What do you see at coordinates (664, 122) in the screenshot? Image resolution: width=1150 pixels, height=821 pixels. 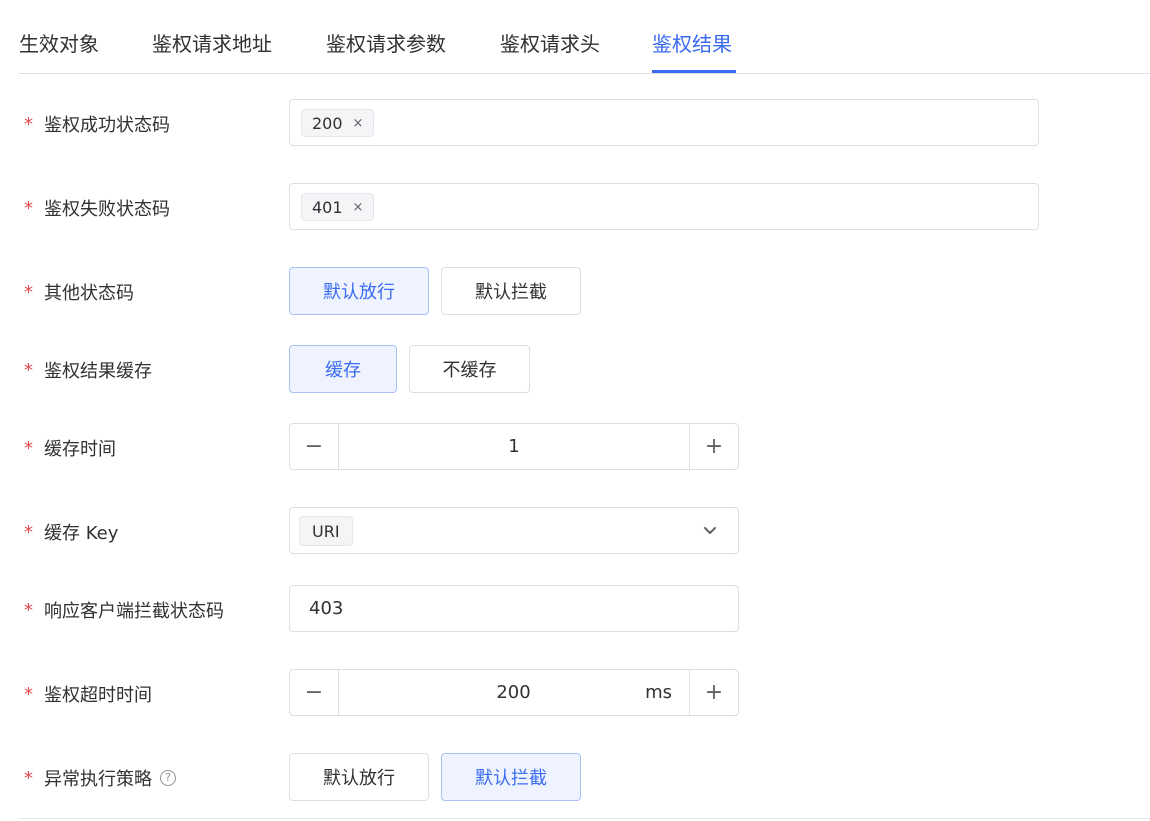 I see `success-codes-tag-input: 200 ×` at bounding box center [664, 122].